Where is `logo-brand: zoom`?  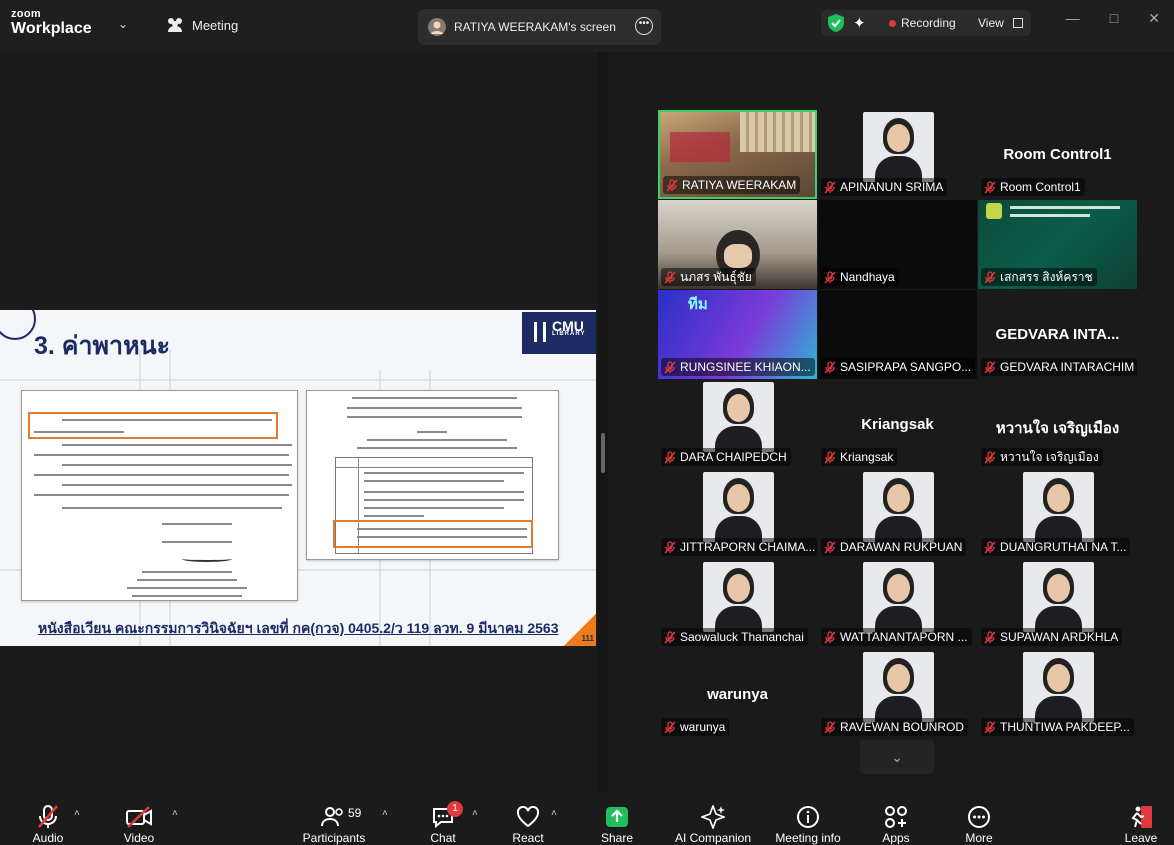
logo-brand: zoom is located at coordinates (26, 14).